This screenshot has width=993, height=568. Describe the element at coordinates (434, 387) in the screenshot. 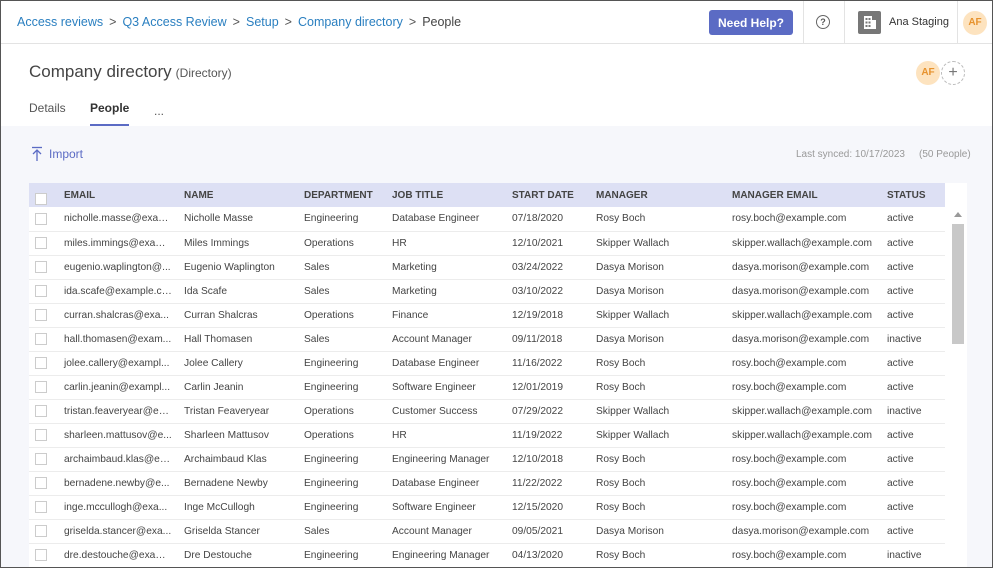

I see `job-title-cell: Software Engineer` at that location.